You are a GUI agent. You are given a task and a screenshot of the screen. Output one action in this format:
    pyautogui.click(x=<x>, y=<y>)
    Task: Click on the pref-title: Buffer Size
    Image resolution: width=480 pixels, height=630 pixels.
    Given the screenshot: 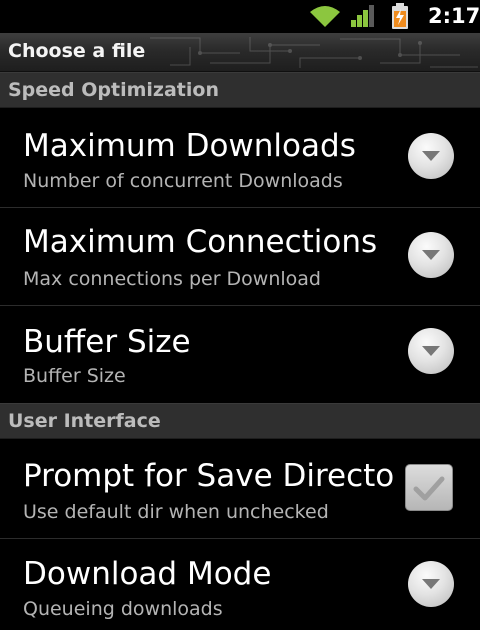 What is the action you would take?
    pyautogui.click(x=107, y=342)
    